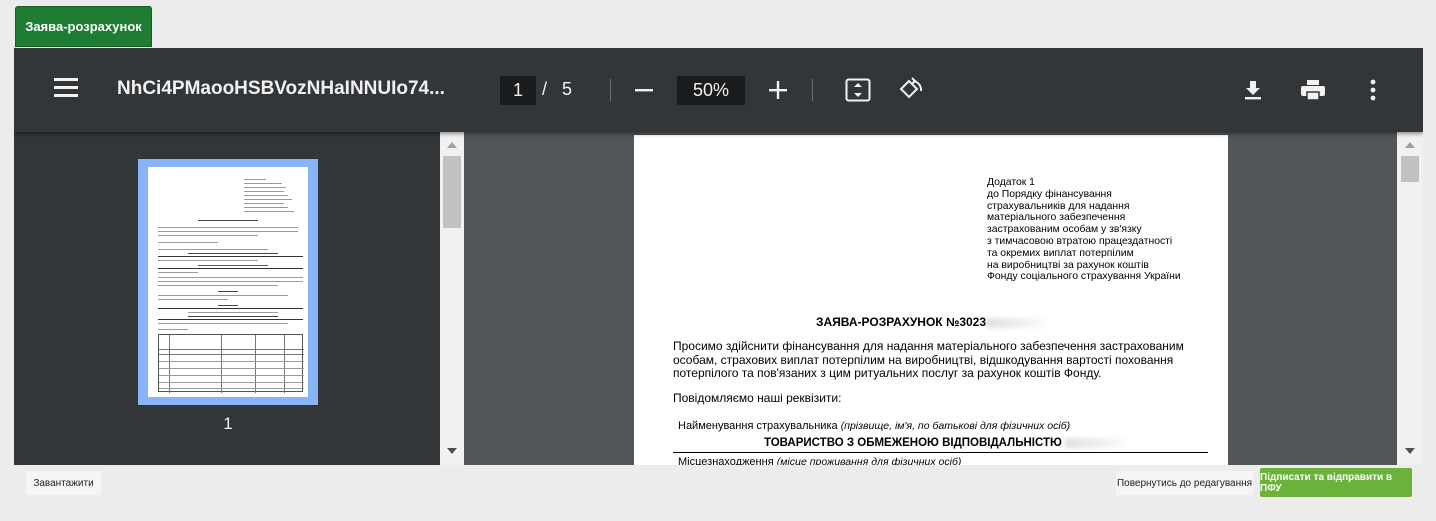  What do you see at coordinates (452, 298) in the screenshot?
I see `sidebar-scrollbar` at bounding box center [452, 298].